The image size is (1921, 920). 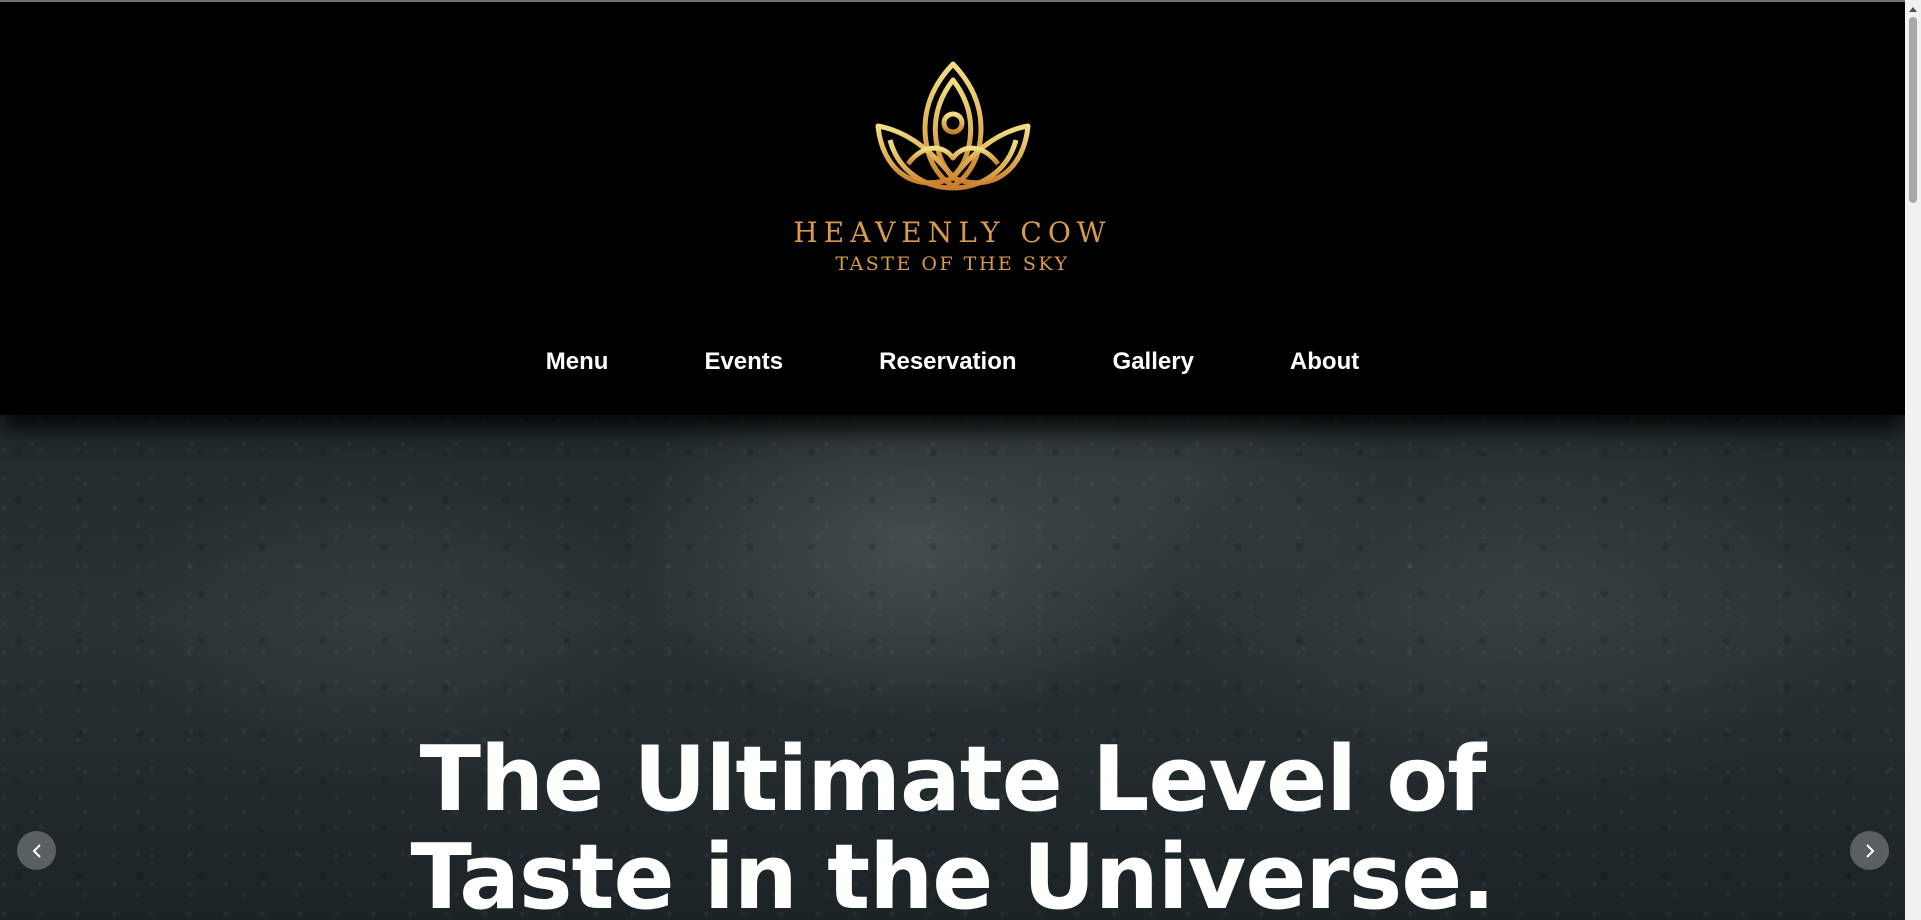 I want to click on slider-next-button, so click(x=1869, y=850).